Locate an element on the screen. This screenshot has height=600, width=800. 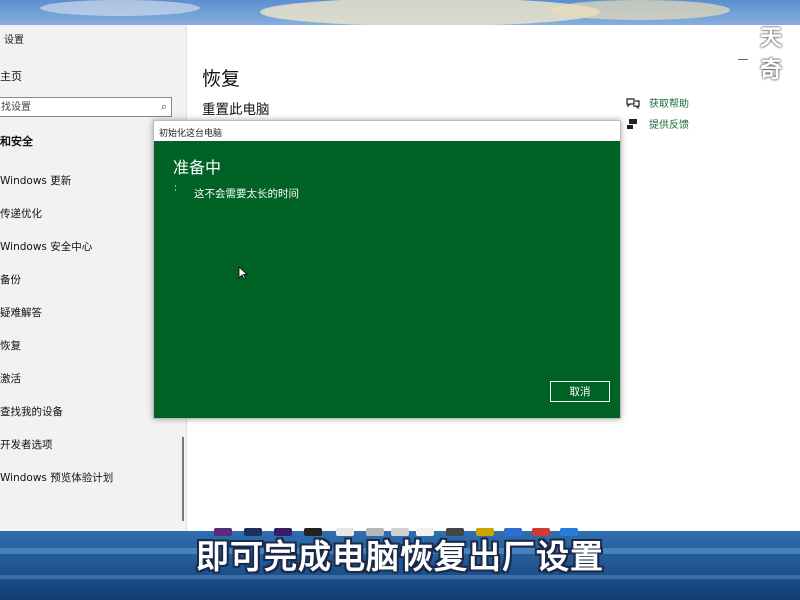
chat-help-icon is located at coordinates (633, 103).